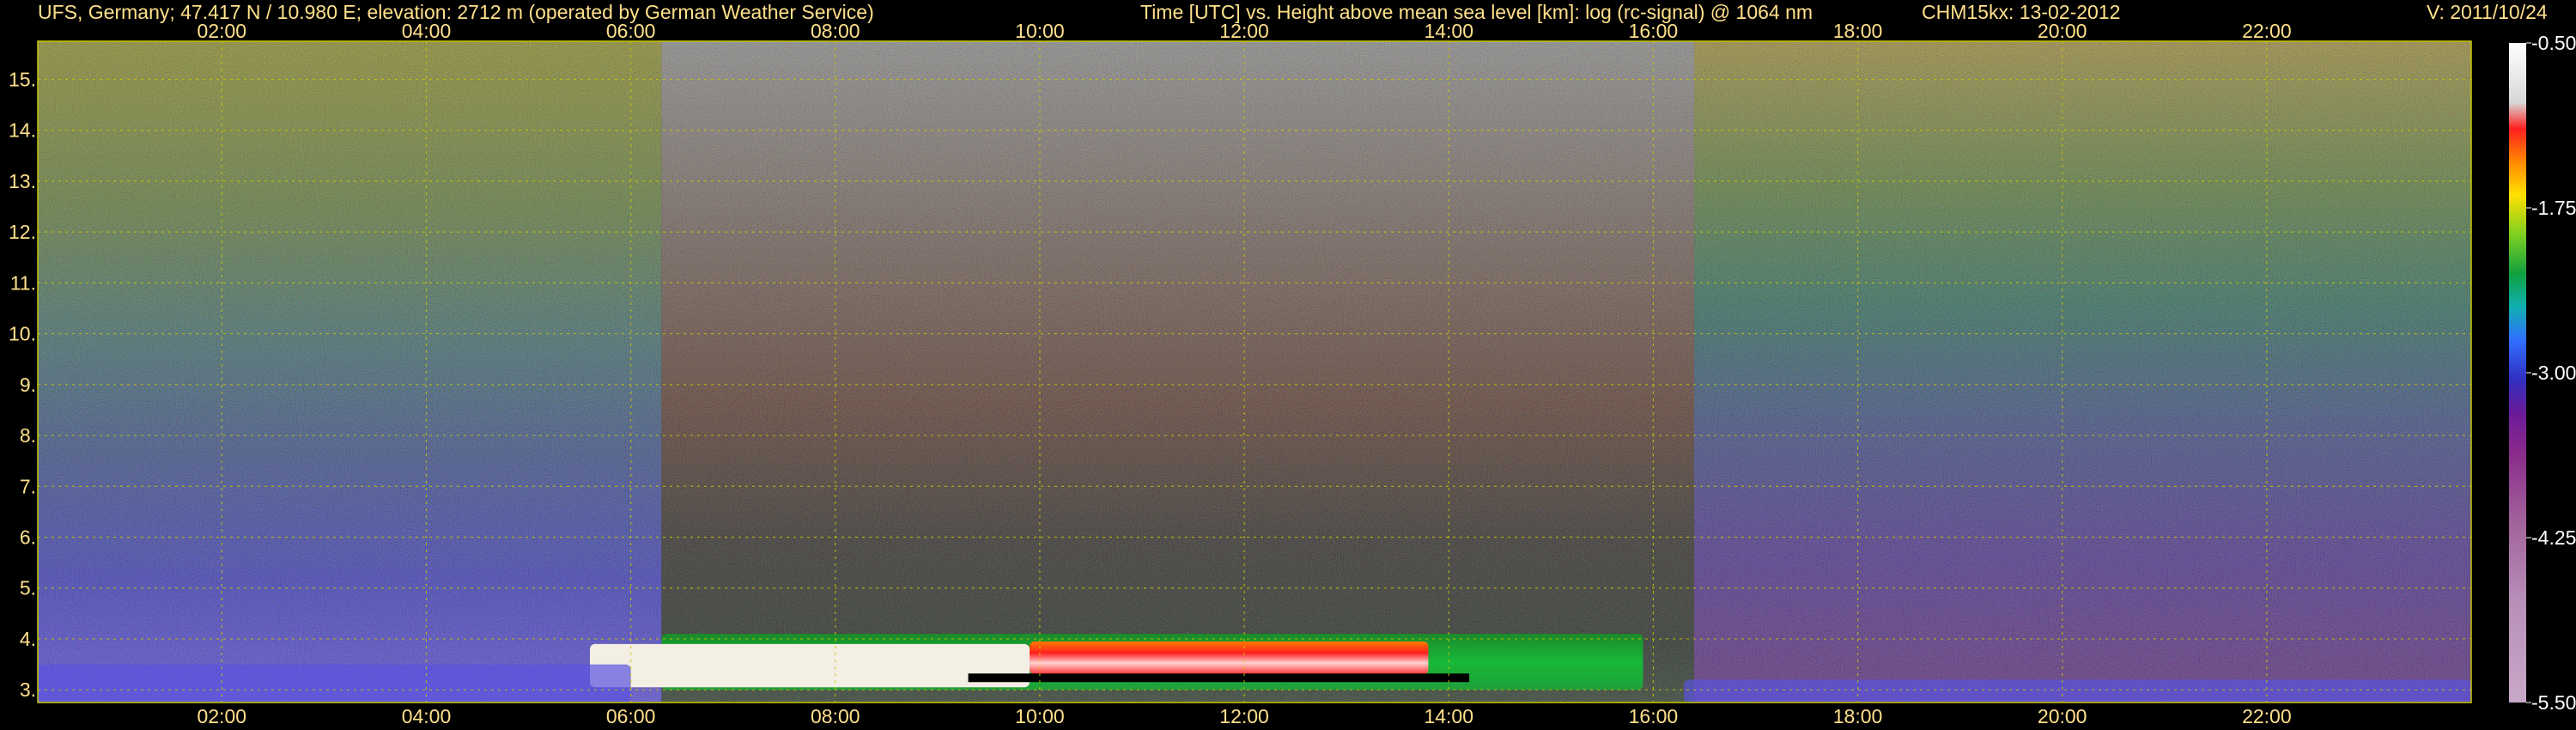 The image size is (2576, 730). Describe the element at coordinates (28, 588) in the screenshot. I see `y-tick-label: 5.` at that location.